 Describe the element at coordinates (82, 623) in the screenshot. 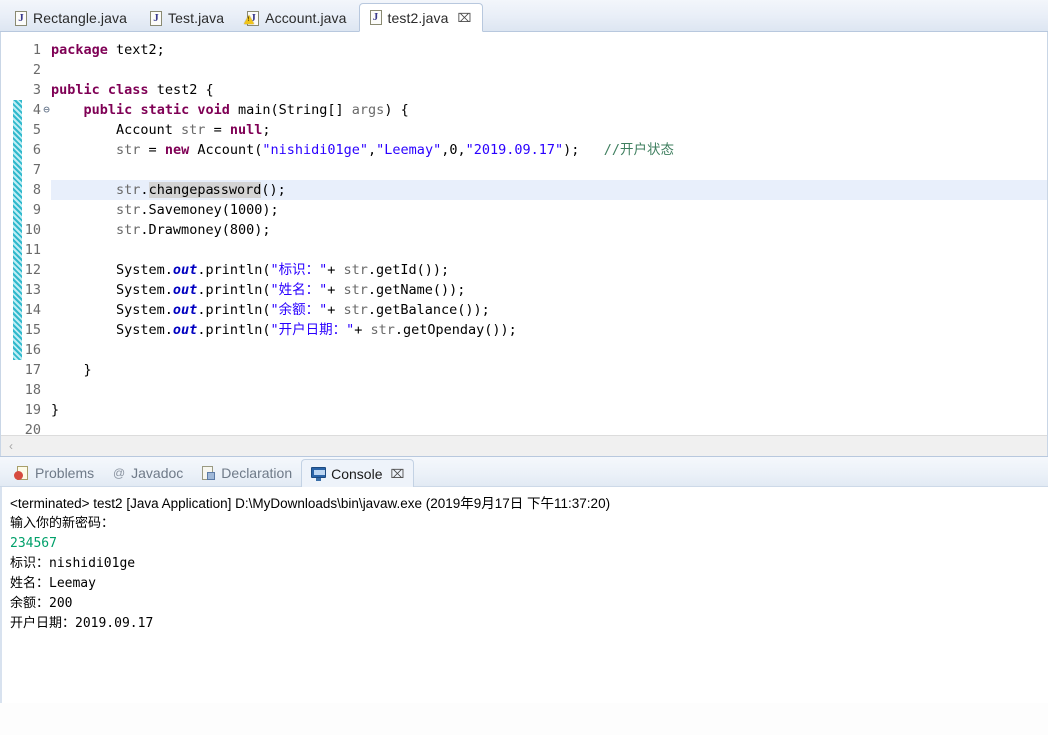

I see `console-line: 开户日期：2019.09.17` at that location.